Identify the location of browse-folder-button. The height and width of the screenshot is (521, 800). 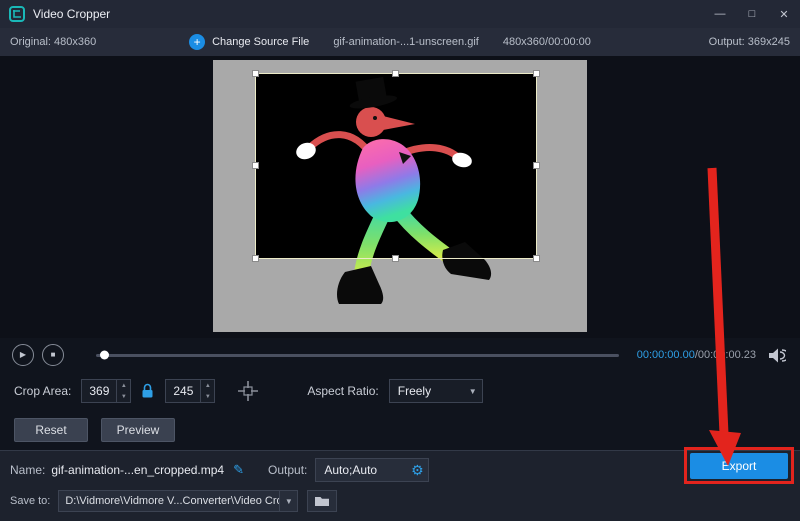
(322, 501).